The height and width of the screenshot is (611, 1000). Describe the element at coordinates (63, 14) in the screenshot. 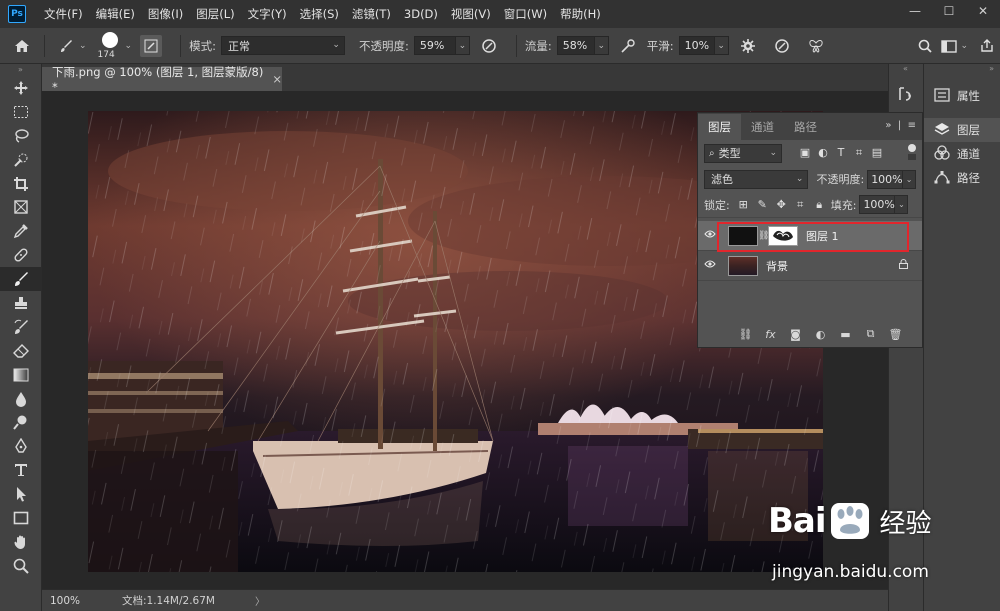

I see `menu-file: 文件(F)` at that location.